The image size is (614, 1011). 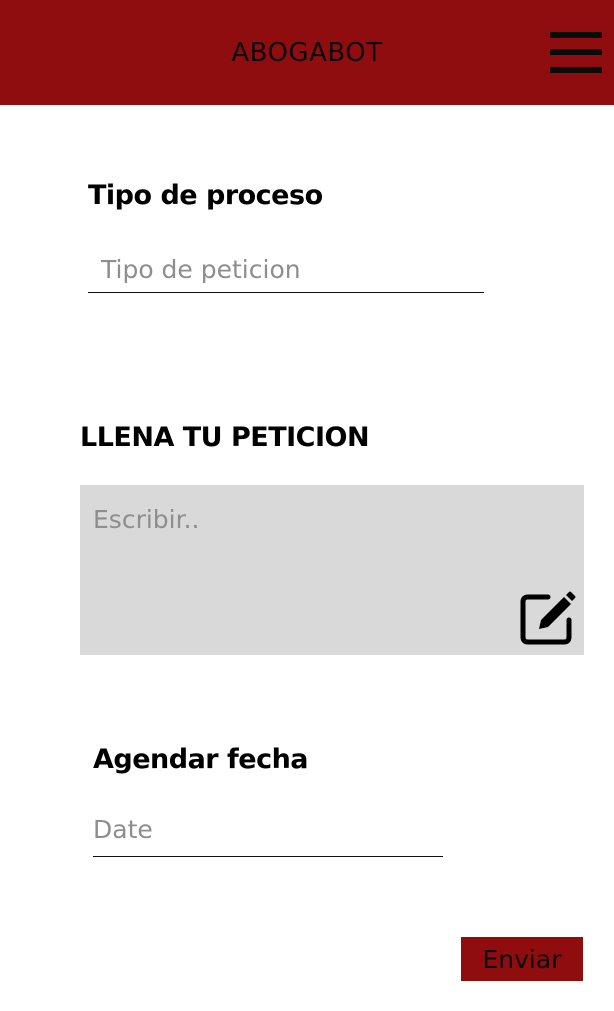 I want to click on app-bar: ABOGABOT, so click(x=307, y=52).